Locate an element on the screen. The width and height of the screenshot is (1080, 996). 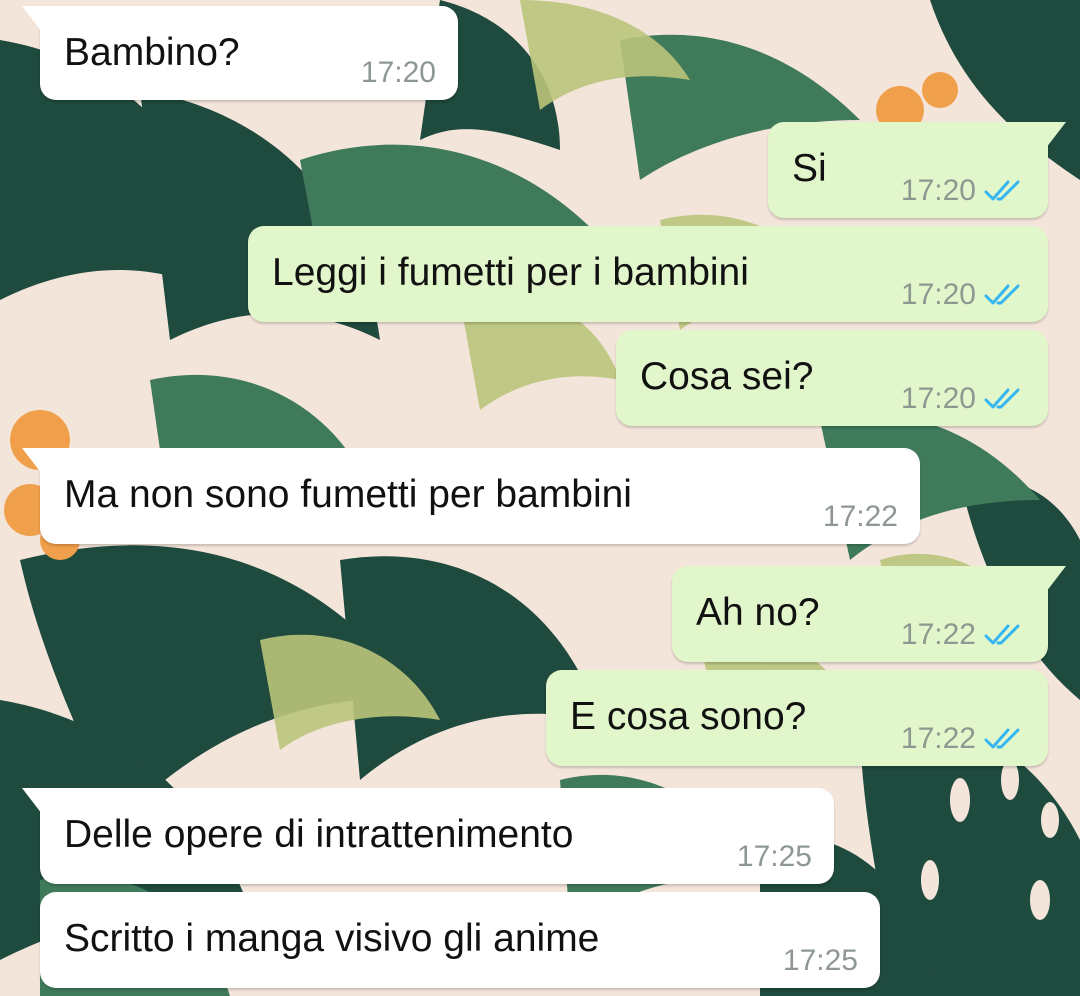
message-text: Ah no? is located at coordinates (758, 612).